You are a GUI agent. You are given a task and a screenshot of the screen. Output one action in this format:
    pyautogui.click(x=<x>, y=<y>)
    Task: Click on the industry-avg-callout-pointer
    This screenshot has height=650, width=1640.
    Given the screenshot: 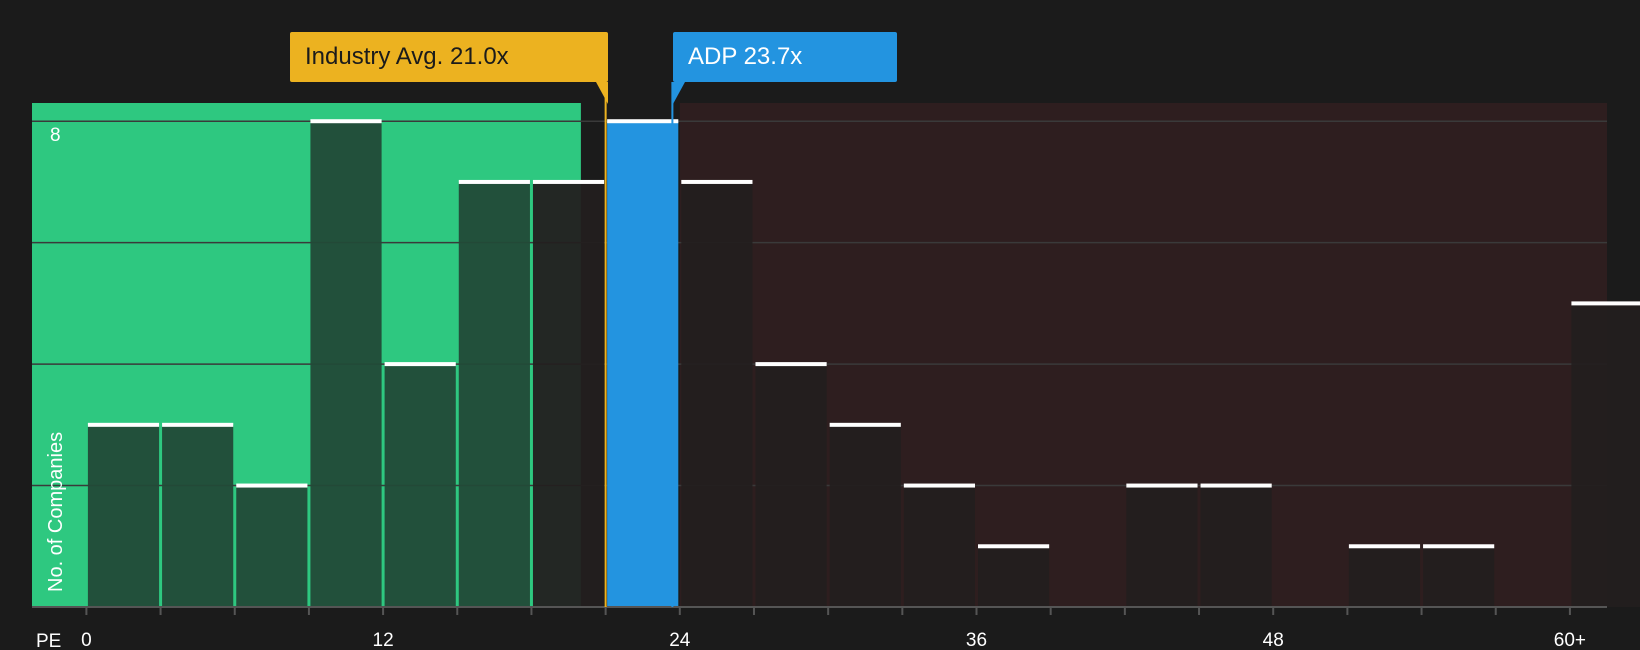 What is the action you would take?
    pyautogui.click(x=602, y=93)
    